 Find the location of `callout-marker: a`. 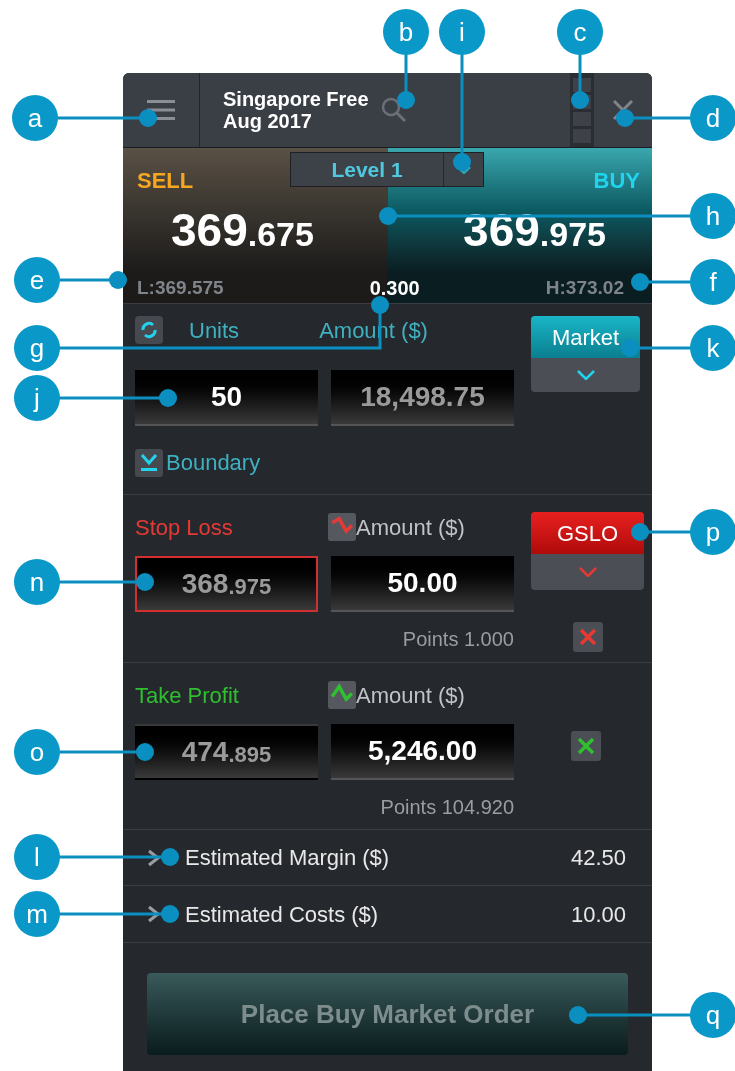

callout-marker: a is located at coordinates (35, 118).